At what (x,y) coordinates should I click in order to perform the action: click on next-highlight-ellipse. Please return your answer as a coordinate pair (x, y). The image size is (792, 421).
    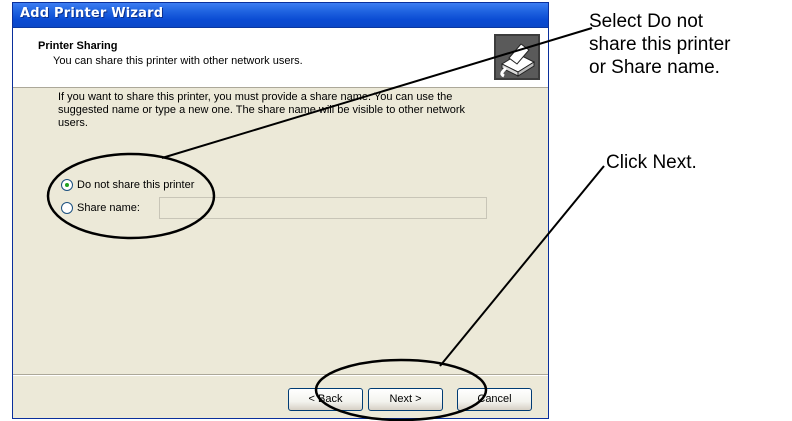
    Looking at the image, I should click on (401, 389).